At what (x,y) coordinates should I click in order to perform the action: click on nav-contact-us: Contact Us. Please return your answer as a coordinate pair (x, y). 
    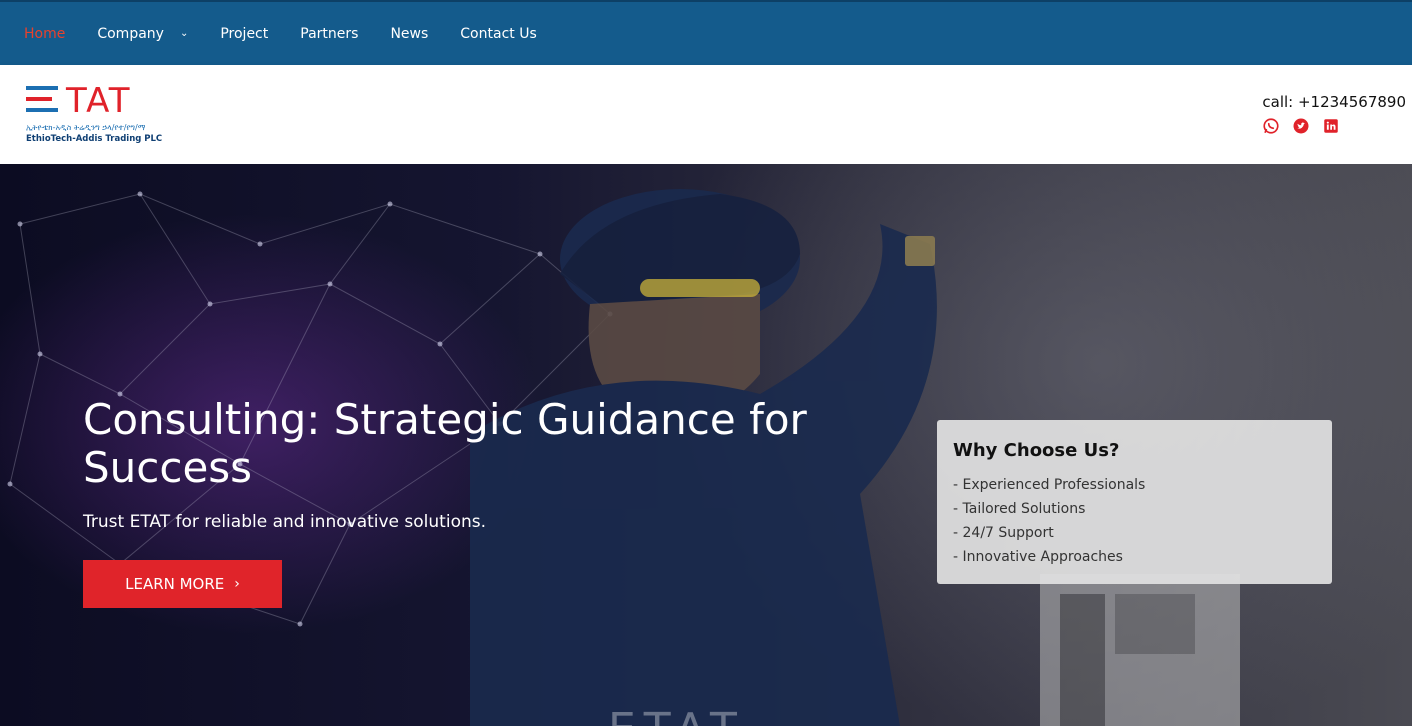
    Looking at the image, I should click on (498, 34).